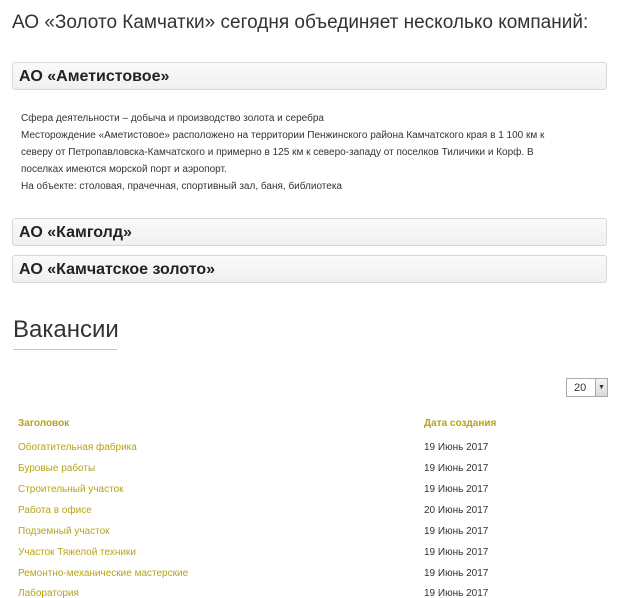 This screenshot has height=598, width=628. I want to click on vacancy-link: Подземный участок, so click(64, 531).